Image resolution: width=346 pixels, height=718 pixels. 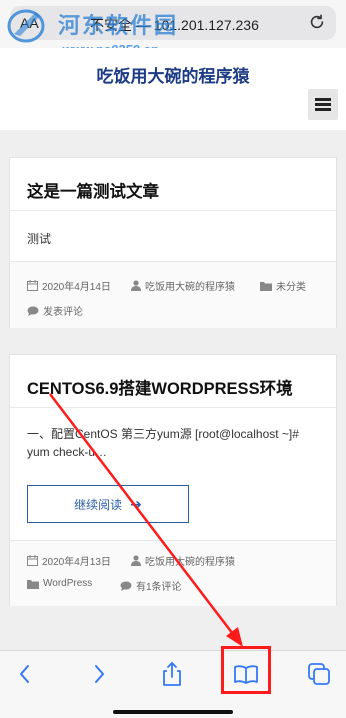 I want to click on post-category: 未分类, so click(x=283, y=285).